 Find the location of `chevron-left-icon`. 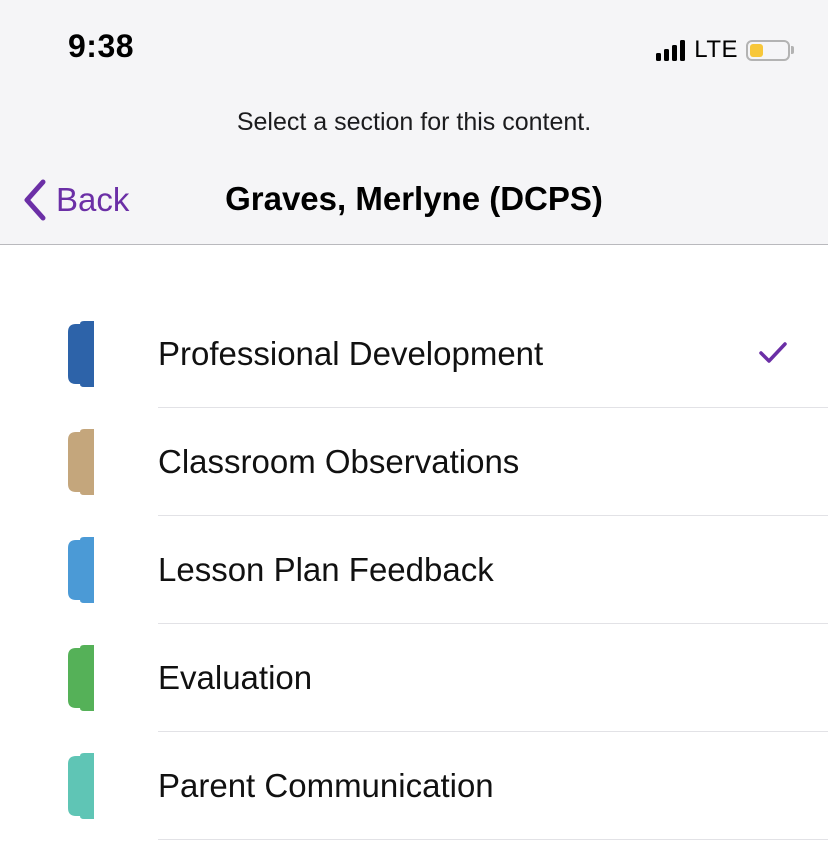

chevron-left-icon is located at coordinates (35, 200).